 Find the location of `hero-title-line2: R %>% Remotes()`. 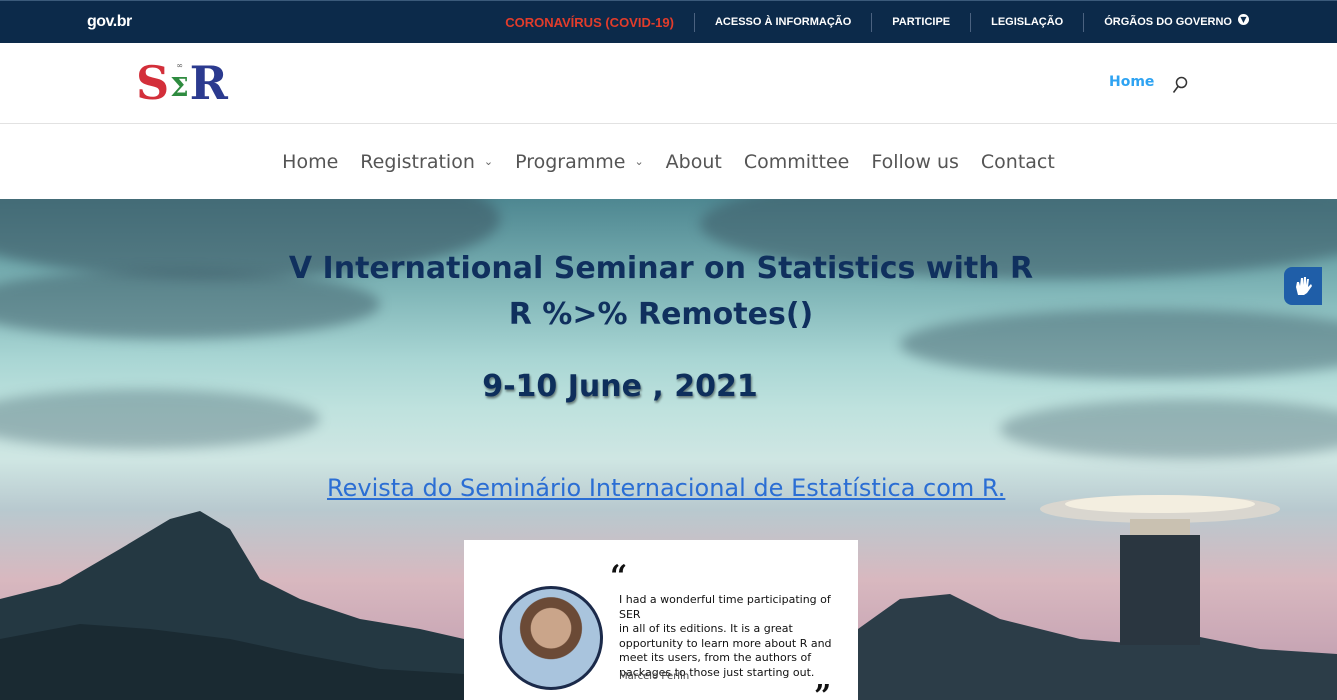

hero-title-line2: R %>% Remotes() is located at coordinates (661, 314).